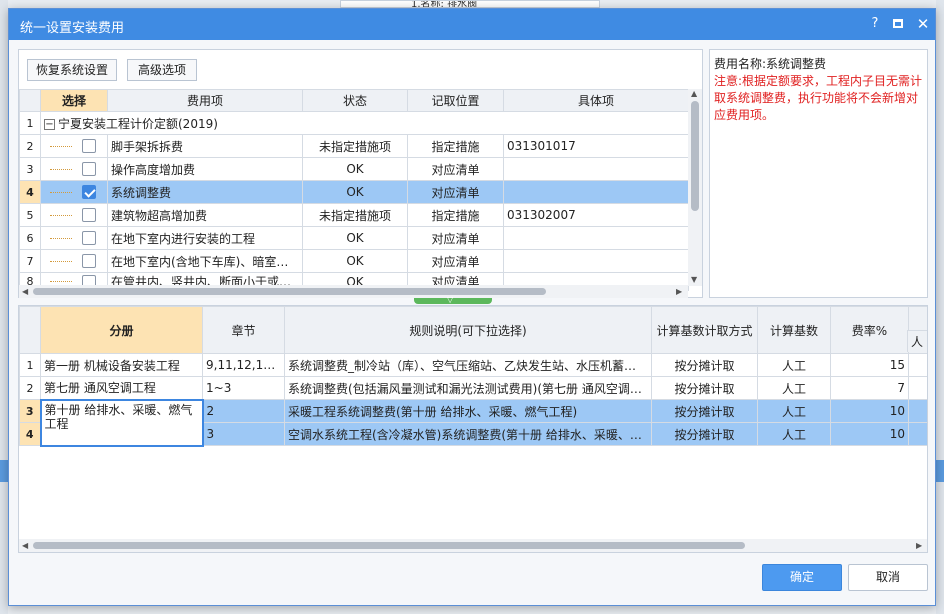 The image size is (944, 614). I want to click on collapse-icon: −, so click(49, 124).